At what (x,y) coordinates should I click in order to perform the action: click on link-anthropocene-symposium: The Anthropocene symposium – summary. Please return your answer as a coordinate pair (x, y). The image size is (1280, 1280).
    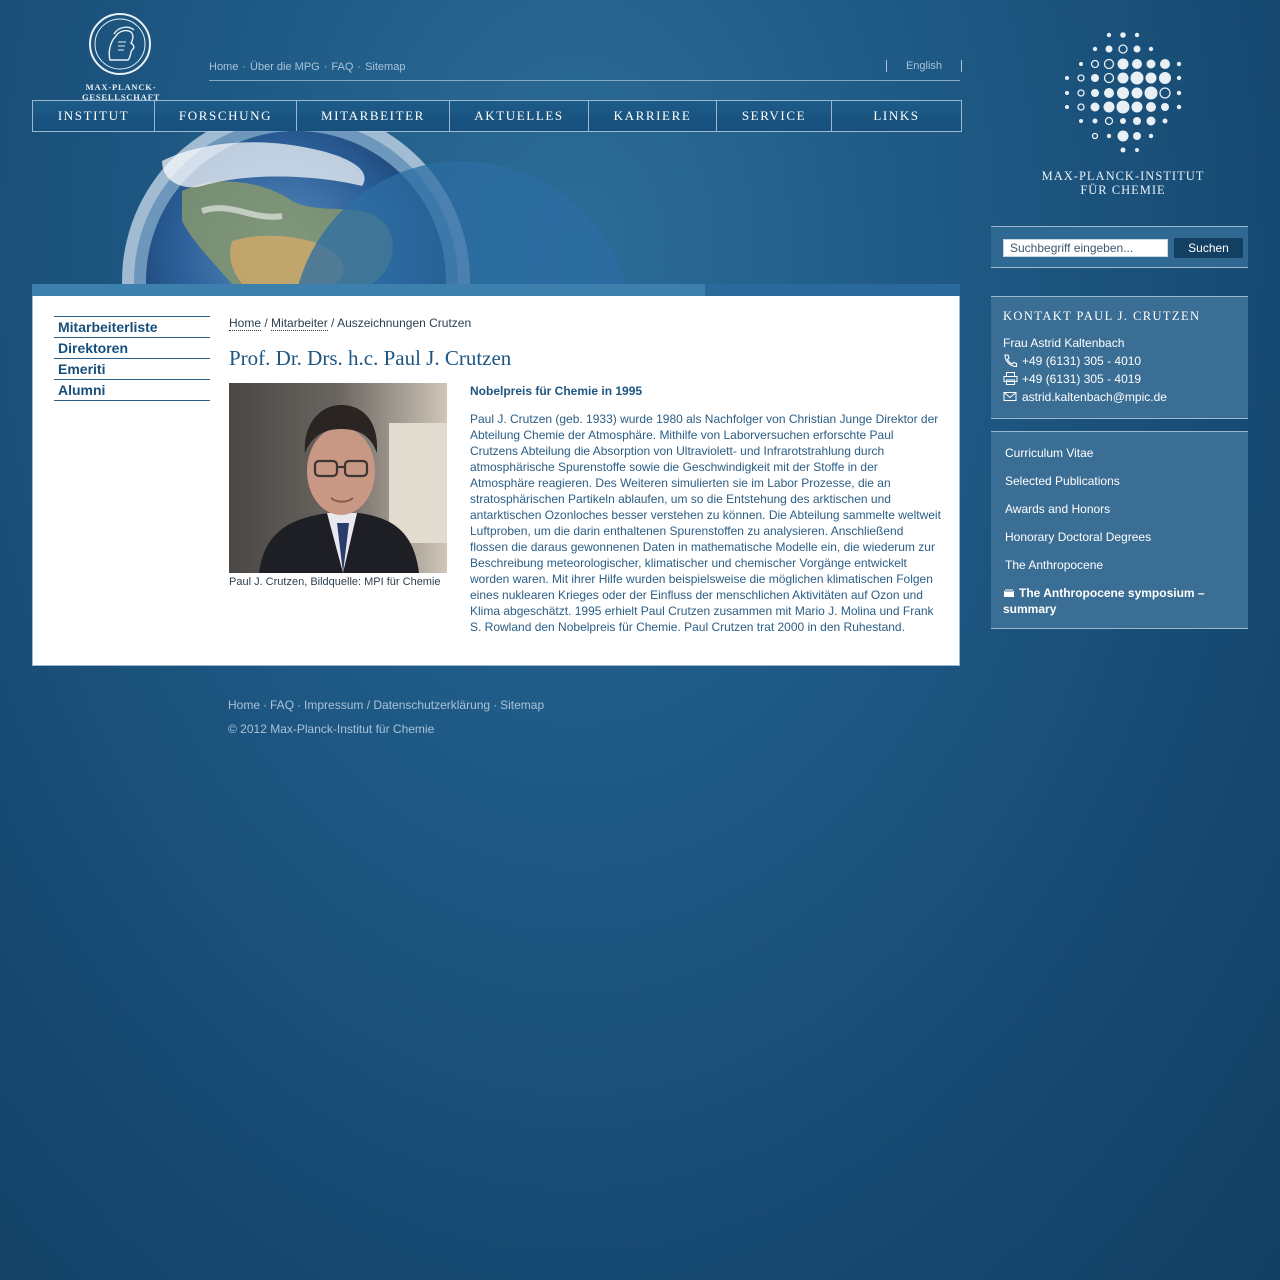
    Looking at the image, I should click on (1118, 601).